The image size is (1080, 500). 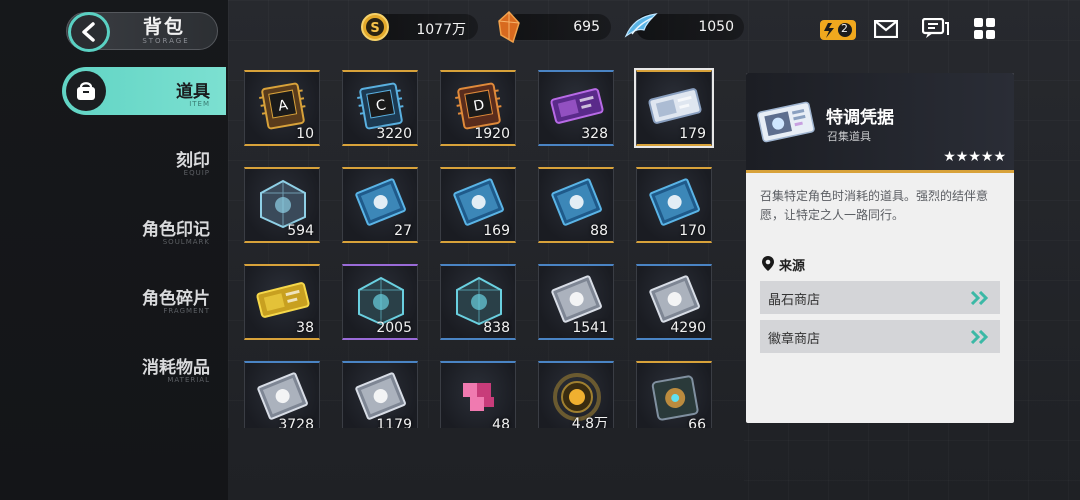 What do you see at coordinates (114, 232) in the screenshot?
I see `nav-item-soulmark: 角色印记 SOULMARK` at bounding box center [114, 232].